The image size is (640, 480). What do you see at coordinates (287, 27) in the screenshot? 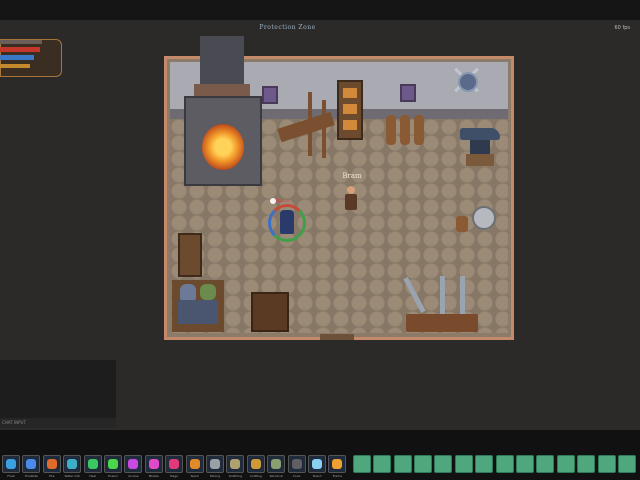
I see `zone-label: Protection Zone` at bounding box center [287, 27].